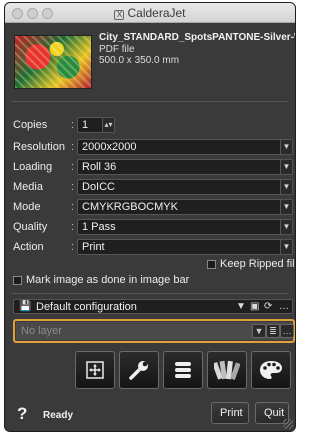  Describe the element at coordinates (273, 331) in the screenshot. I see `layer-manager-icon: ≣` at that location.